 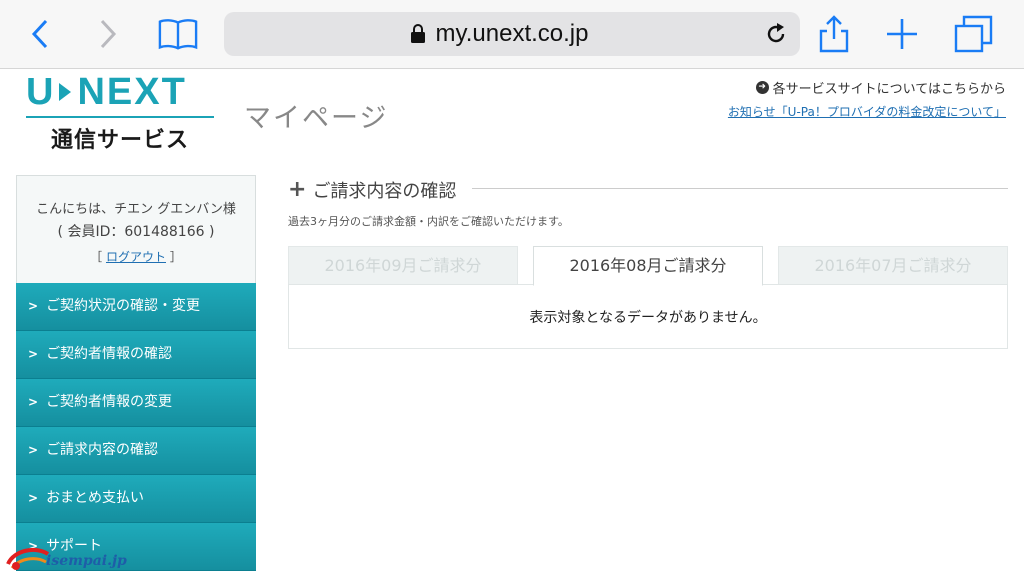 What do you see at coordinates (902, 34) in the screenshot?
I see `new-tab-icon` at bounding box center [902, 34].